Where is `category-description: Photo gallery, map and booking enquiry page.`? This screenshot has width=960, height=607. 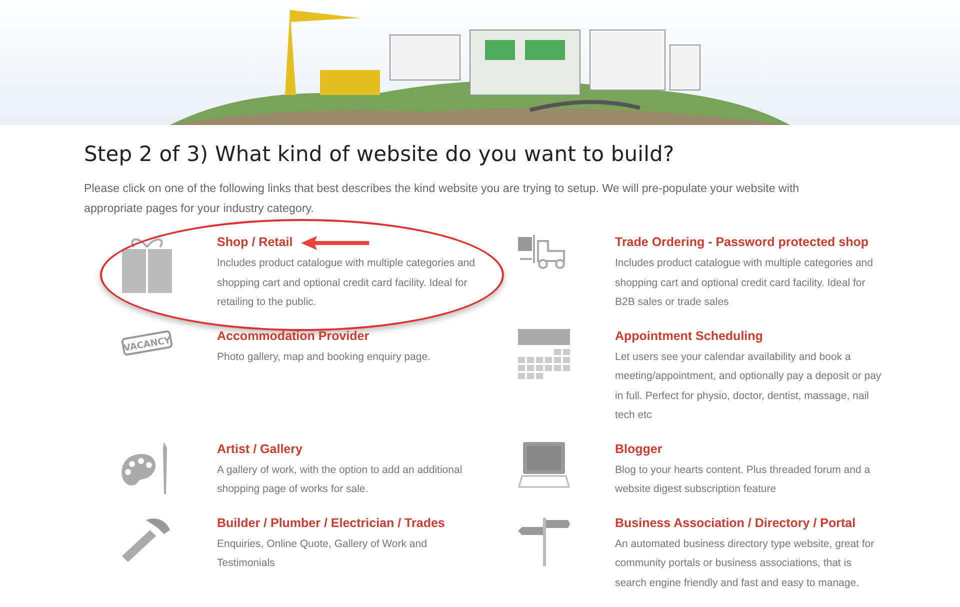
category-description: Photo gallery, map and booking enquiry page. is located at coordinates (324, 357).